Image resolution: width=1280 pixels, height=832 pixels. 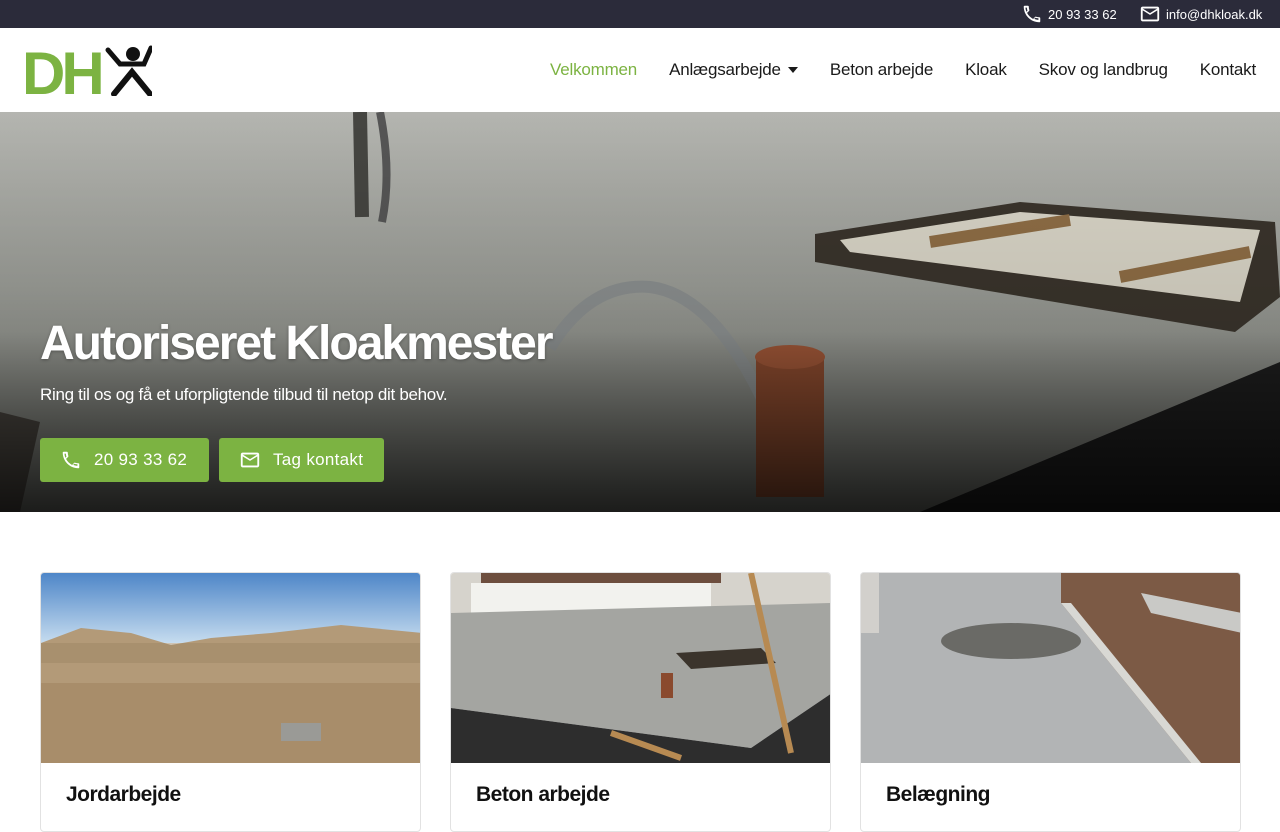 I want to click on nav-item-kontakt: Kontakt, so click(x=1228, y=70).